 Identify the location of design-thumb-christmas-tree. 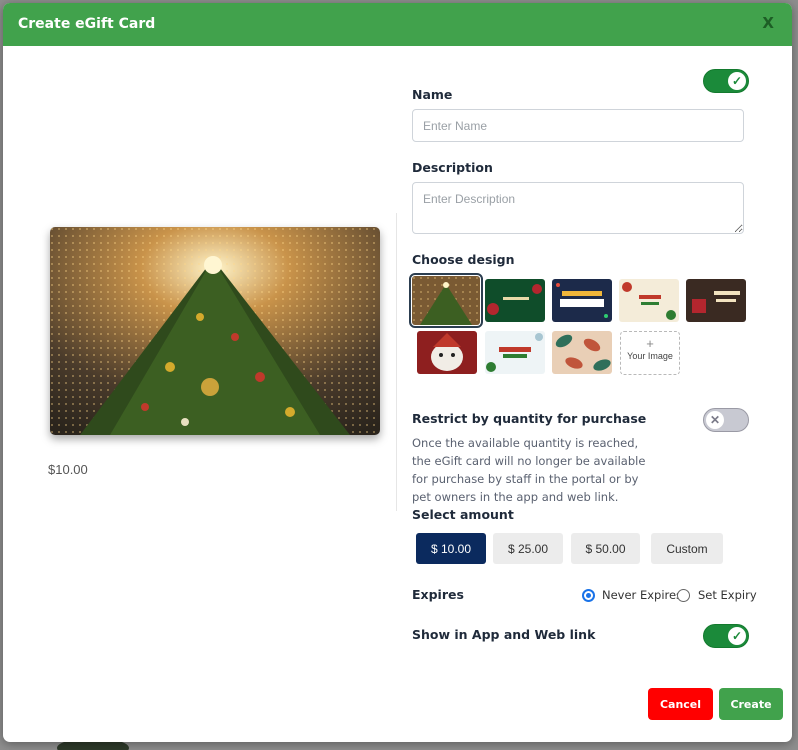
(446, 300).